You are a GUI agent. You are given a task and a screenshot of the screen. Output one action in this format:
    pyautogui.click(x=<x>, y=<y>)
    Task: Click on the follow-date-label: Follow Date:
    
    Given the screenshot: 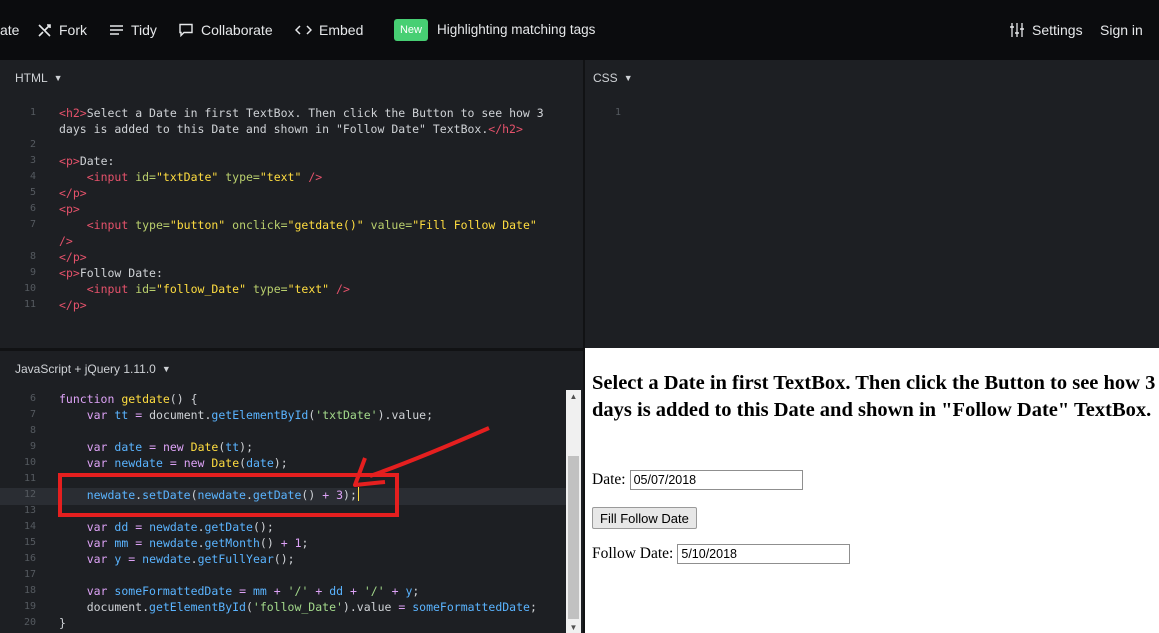 What is the action you would take?
    pyautogui.click(x=633, y=553)
    